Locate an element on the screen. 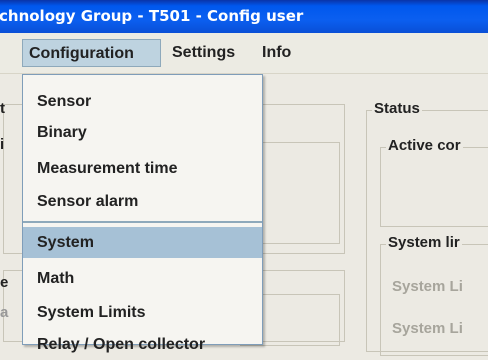 This screenshot has height=360, width=488. status-legend: Status is located at coordinates (397, 108).